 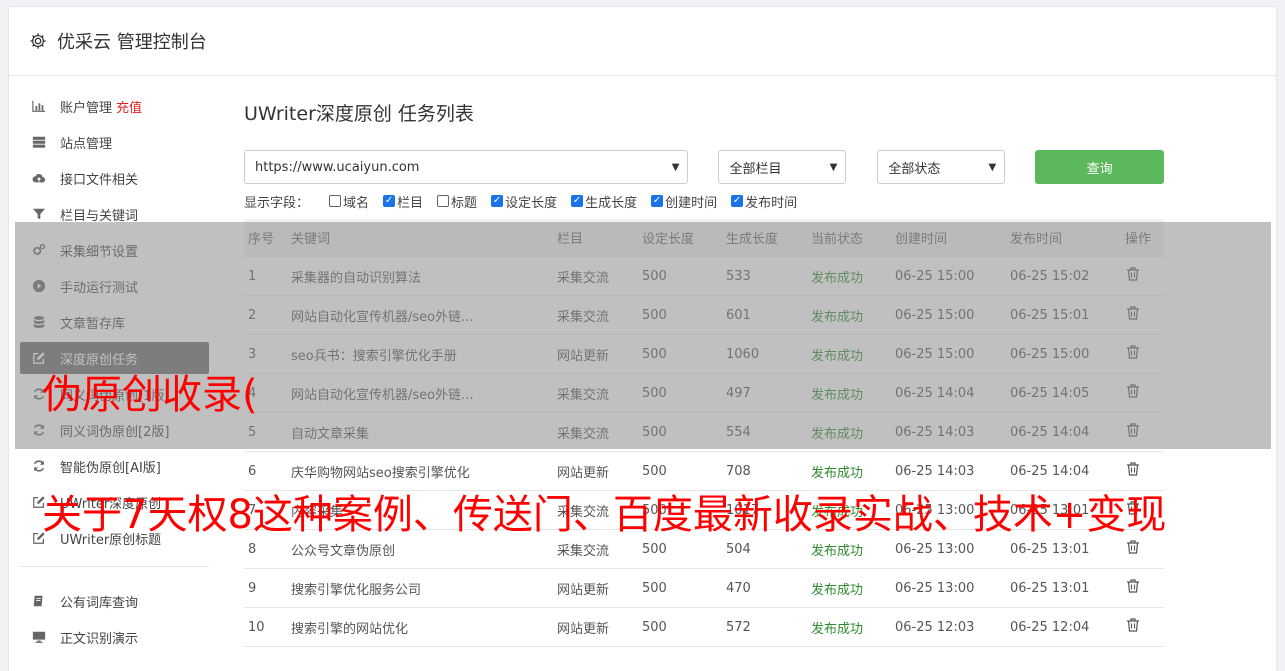 I want to click on page-title: 优采云 管理控制台, so click(x=132, y=42).